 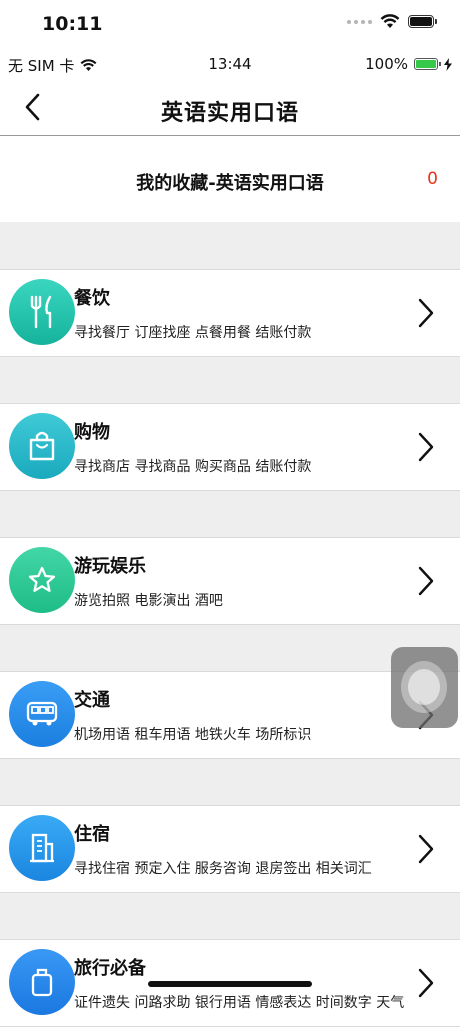 What do you see at coordinates (148, 601) in the screenshot?
I see `category-subtitle: 游览拍照 电影演出 酒吧` at bounding box center [148, 601].